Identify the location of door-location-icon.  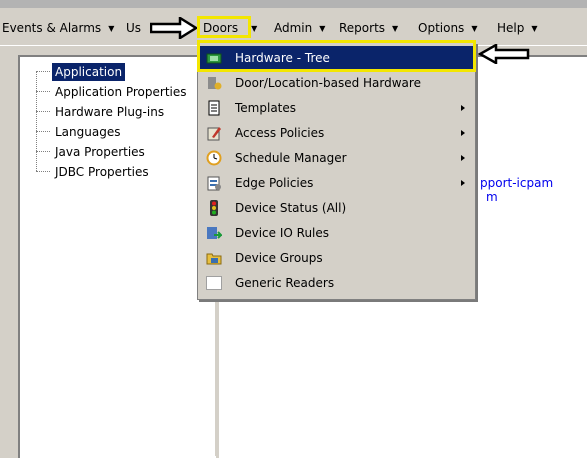
(215, 83).